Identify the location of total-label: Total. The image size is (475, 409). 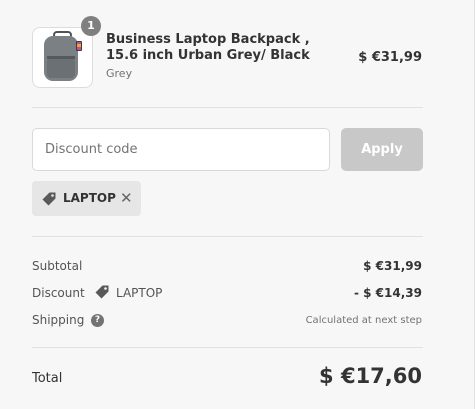
(47, 378).